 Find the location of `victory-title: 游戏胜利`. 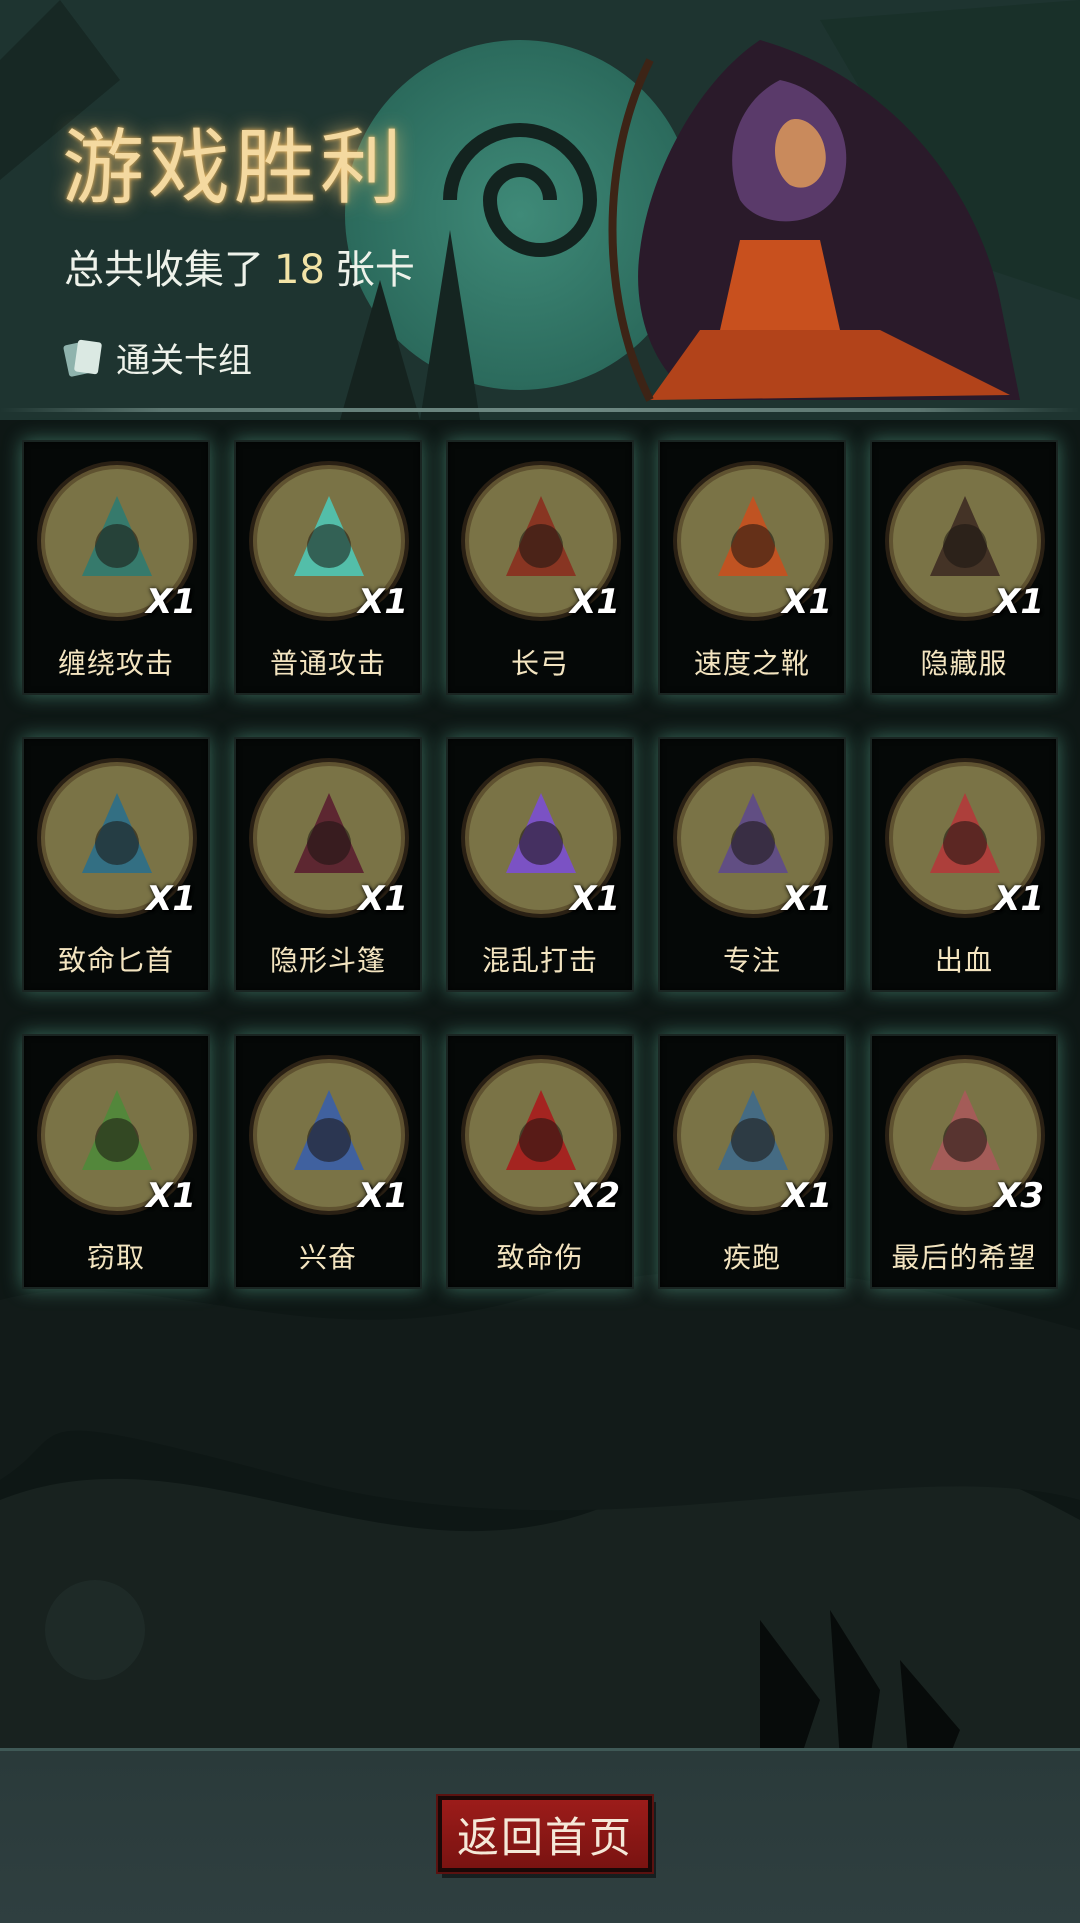

victory-title: 游戏胜利 is located at coordinates (234, 168).